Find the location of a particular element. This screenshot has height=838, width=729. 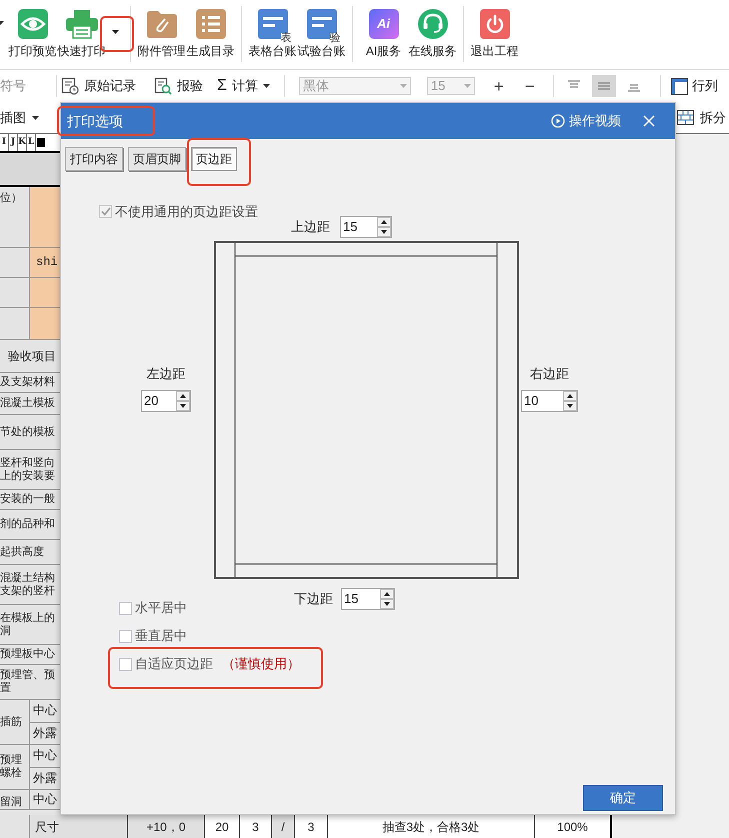

toolbar-button: 行列 is located at coordinates (694, 86).